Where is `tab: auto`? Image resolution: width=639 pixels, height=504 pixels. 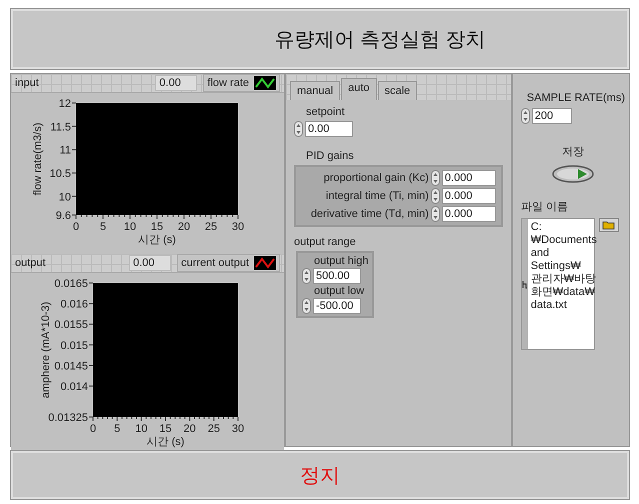
tab: auto is located at coordinates (358, 89).